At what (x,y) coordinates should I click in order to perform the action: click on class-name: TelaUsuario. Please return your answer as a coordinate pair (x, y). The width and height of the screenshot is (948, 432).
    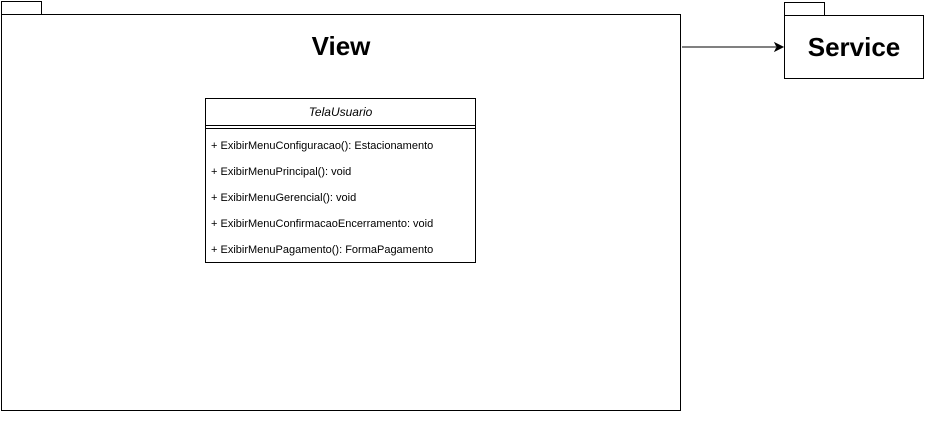
    Looking at the image, I should click on (340, 112).